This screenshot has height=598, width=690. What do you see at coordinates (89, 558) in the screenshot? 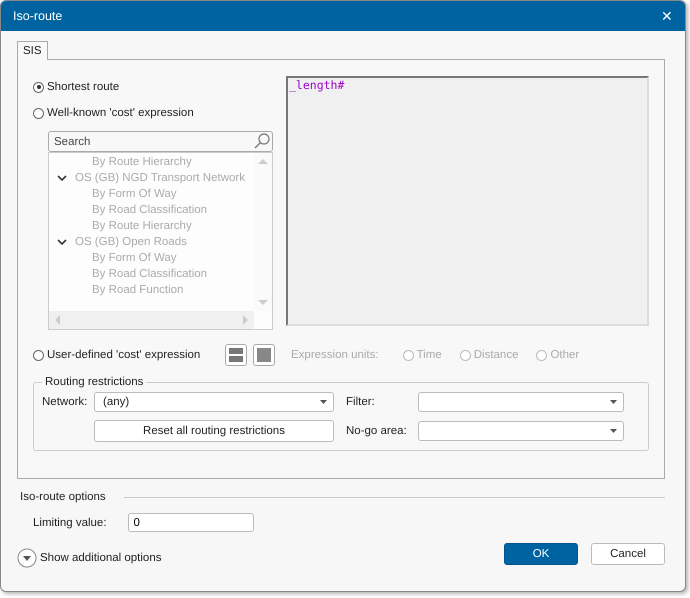
I see `show-options-toggle: Show additional options` at bounding box center [89, 558].